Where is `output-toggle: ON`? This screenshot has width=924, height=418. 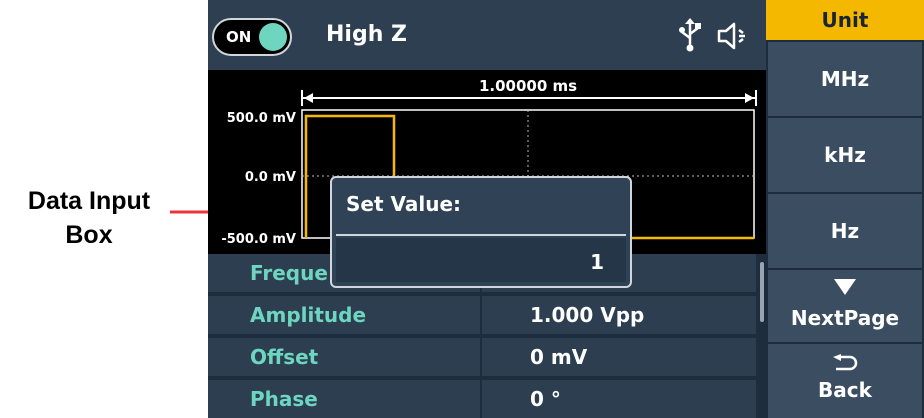 output-toggle: ON is located at coordinates (252, 37).